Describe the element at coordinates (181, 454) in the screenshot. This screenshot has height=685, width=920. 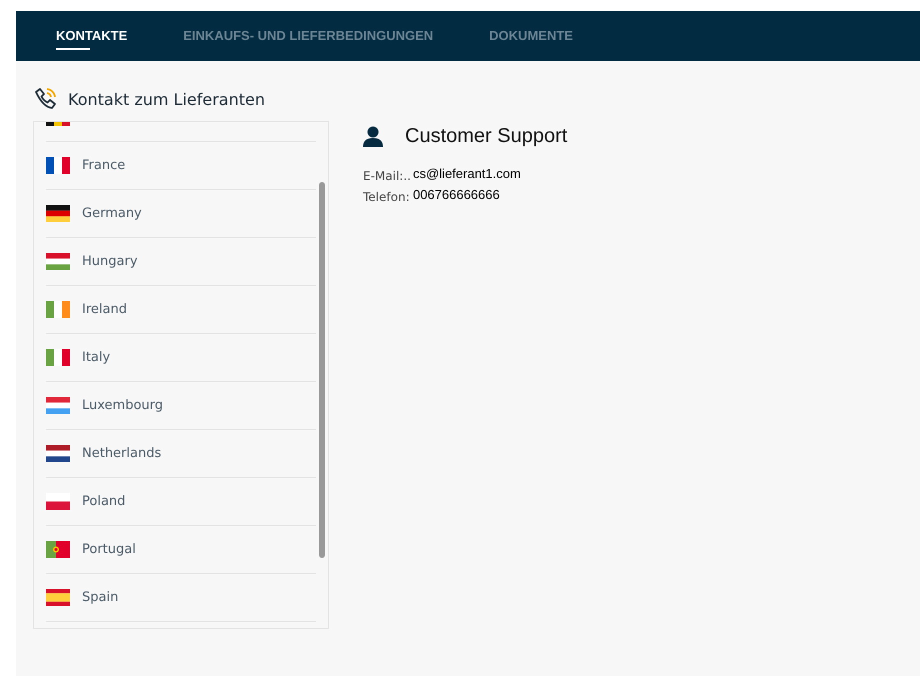
I see `country-item: Netherlands` at that location.